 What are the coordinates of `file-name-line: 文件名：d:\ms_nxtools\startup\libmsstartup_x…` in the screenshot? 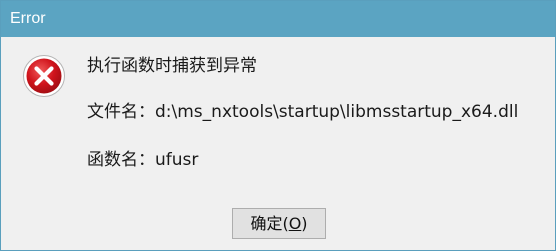 It's located at (302, 112).